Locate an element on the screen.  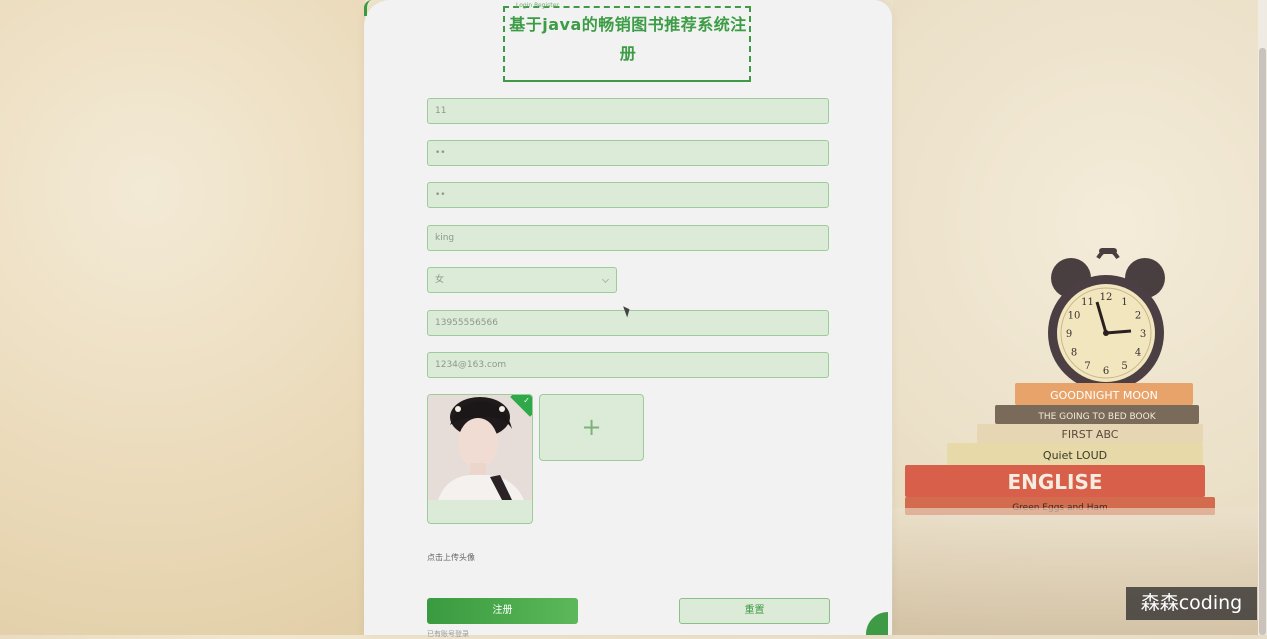
email-field: 1234@163.com is located at coordinates (628, 365).